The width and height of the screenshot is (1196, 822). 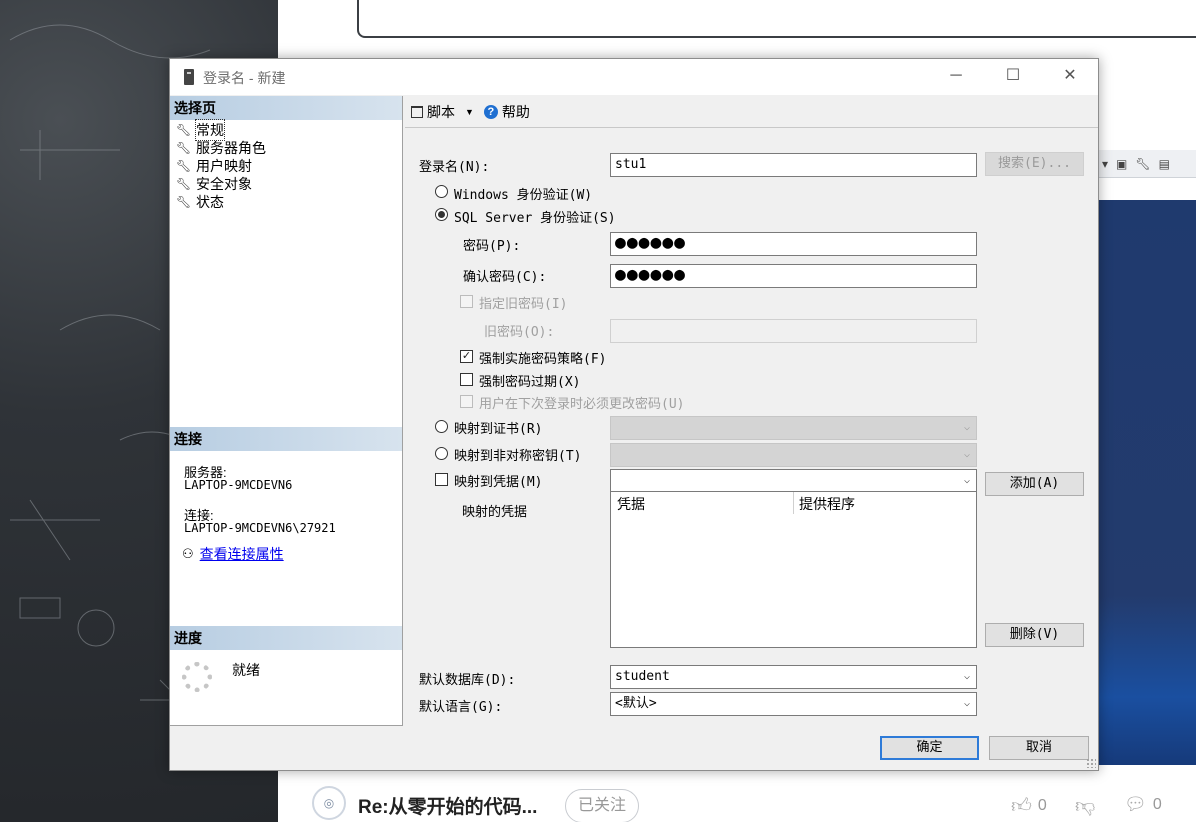 I want to click on thumbs-up-icon: 👍︎, so click(x=1021, y=806).